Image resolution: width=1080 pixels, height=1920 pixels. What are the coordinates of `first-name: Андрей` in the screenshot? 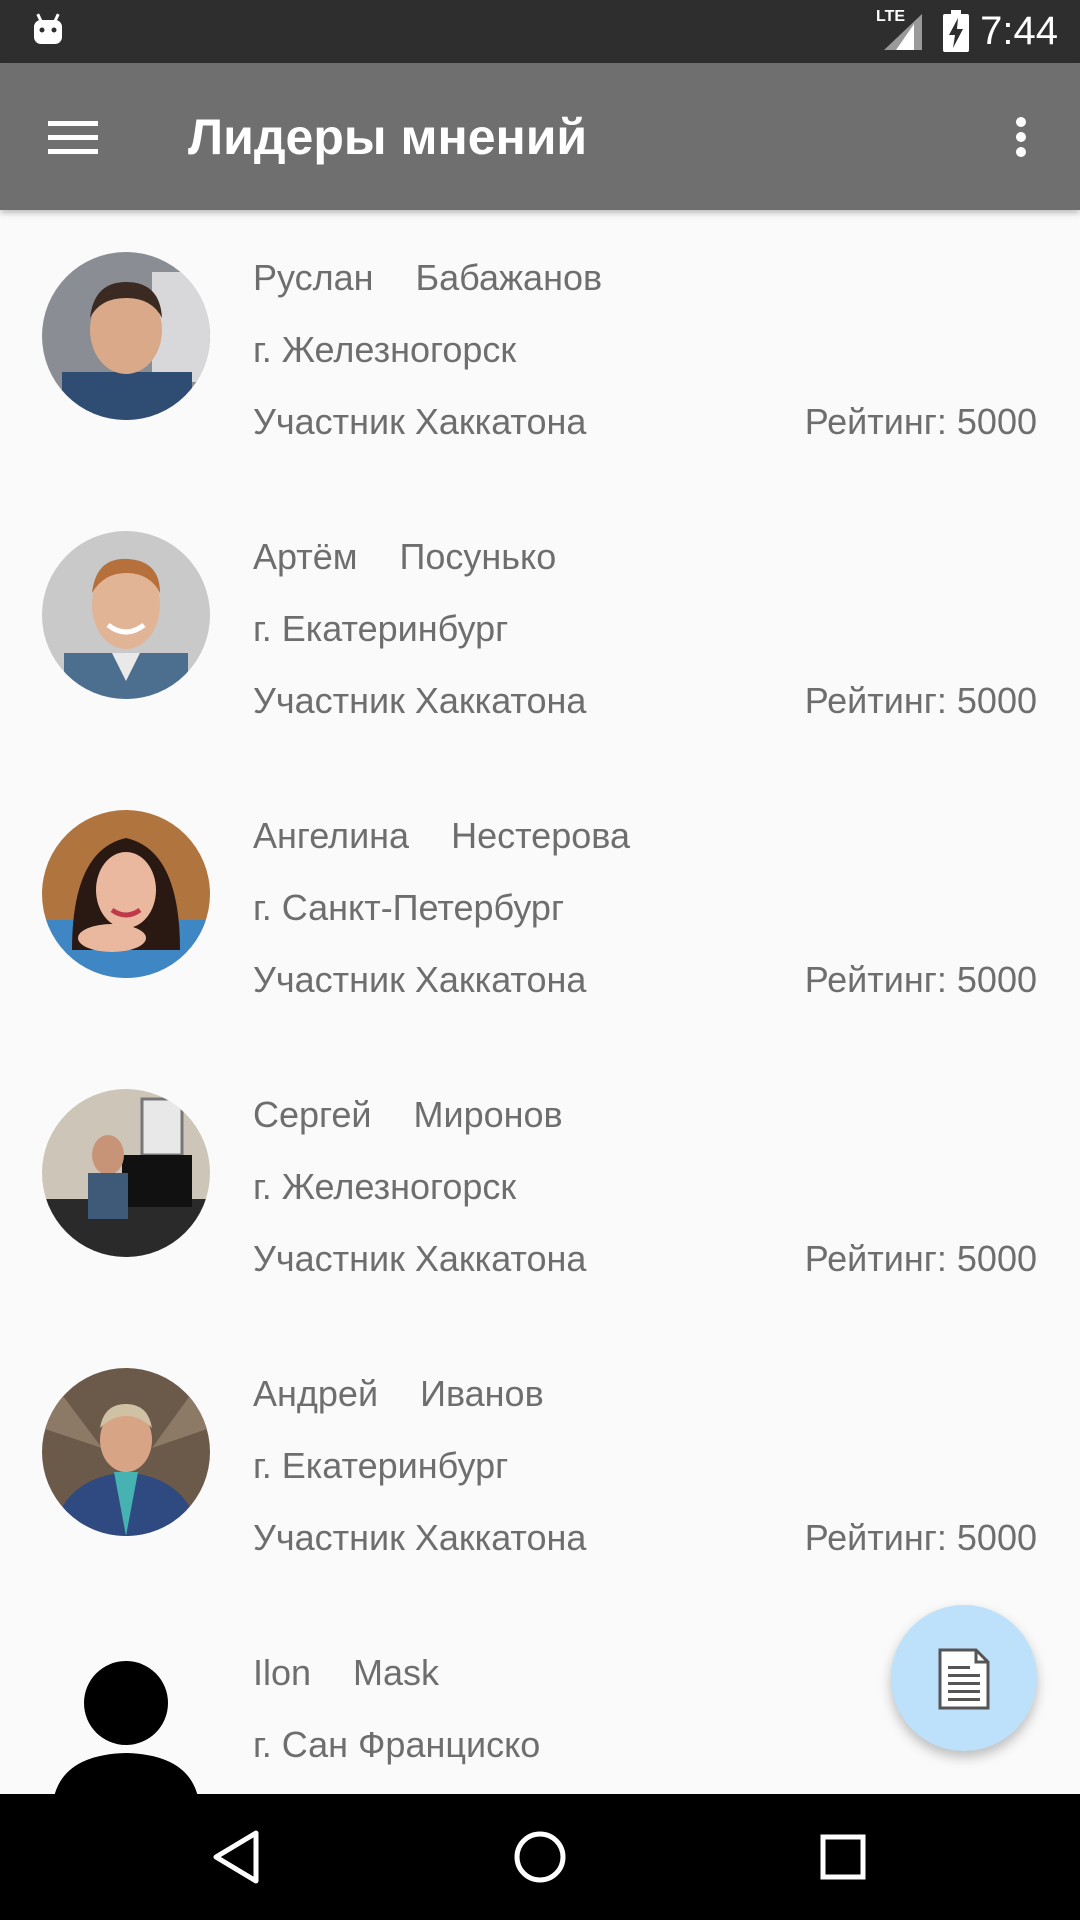 It's located at (316, 1393).